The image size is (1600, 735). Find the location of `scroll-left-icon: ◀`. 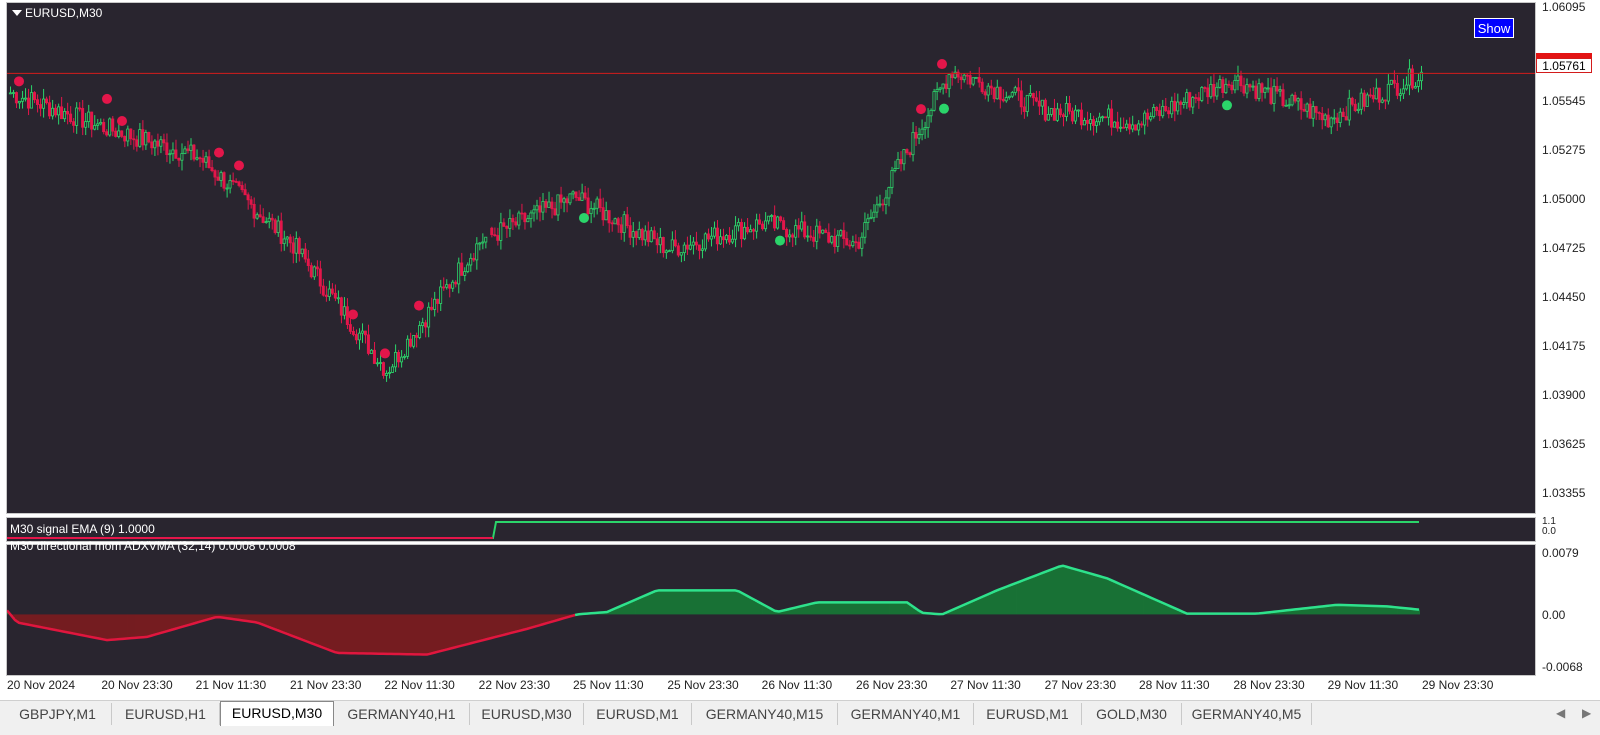

scroll-left-icon: ◀ is located at coordinates (1560, 713).